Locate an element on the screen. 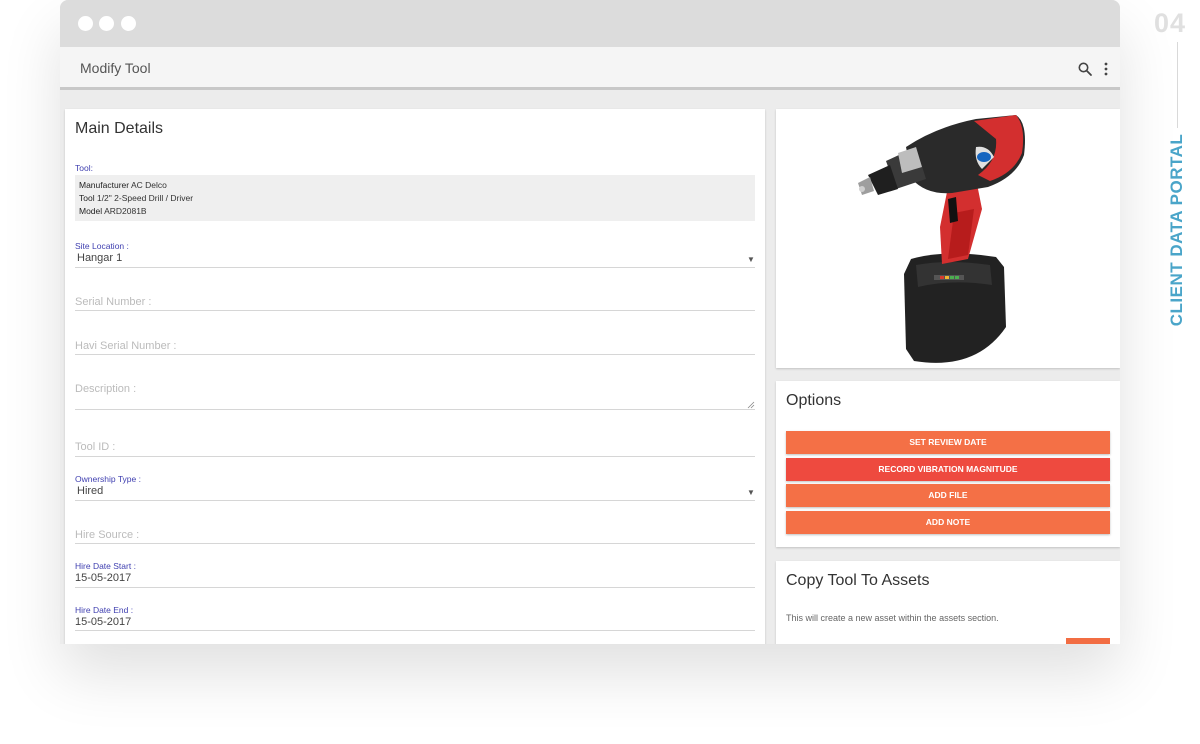 This screenshot has height=744, width=1200. hire-source-underline is located at coordinates (415, 543).